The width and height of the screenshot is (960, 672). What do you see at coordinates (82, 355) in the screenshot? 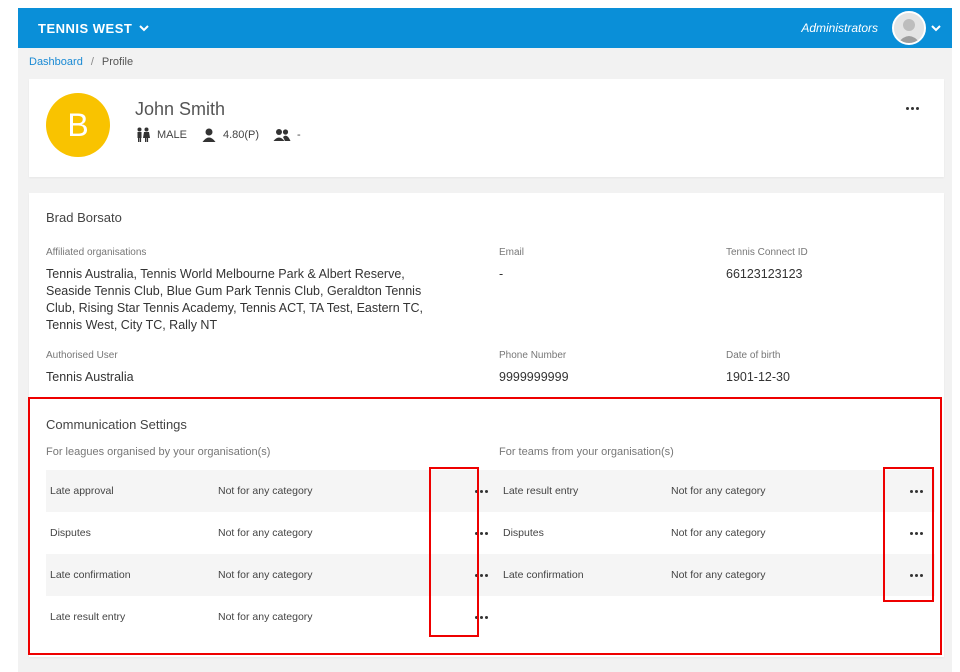
I see `authorised-user-label: Authorised User` at bounding box center [82, 355].